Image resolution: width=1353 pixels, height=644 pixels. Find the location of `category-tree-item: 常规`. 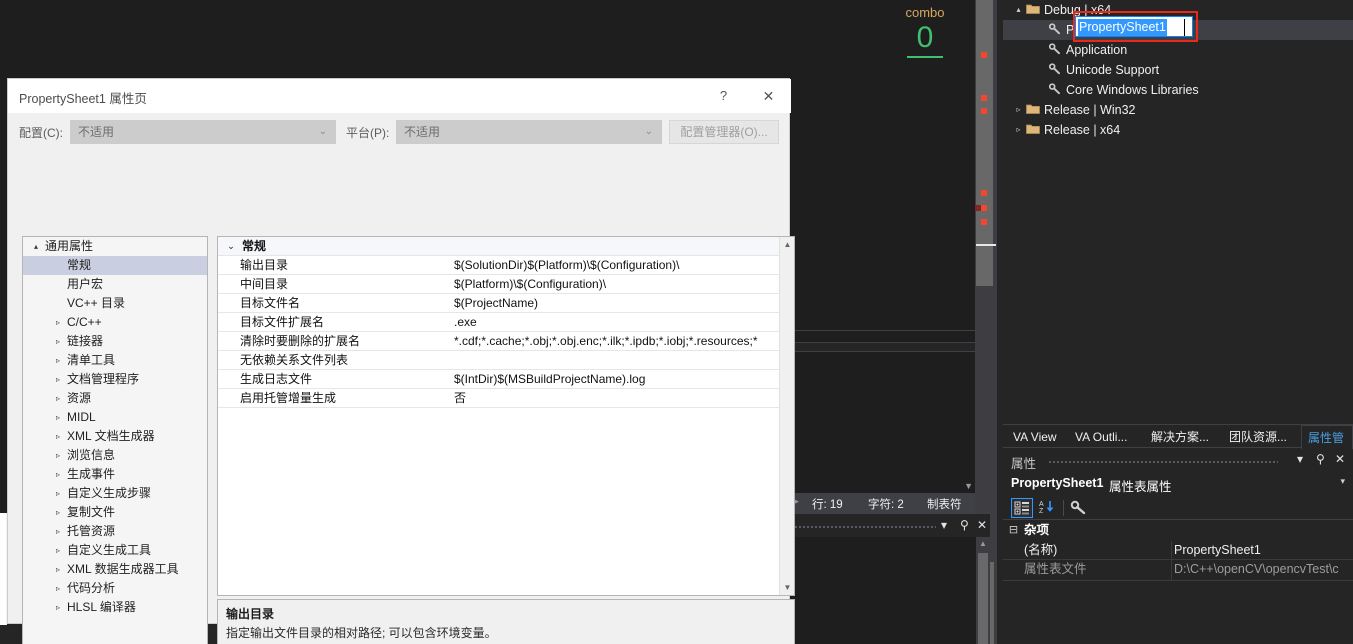

category-tree-item: 常规 is located at coordinates (115, 265).